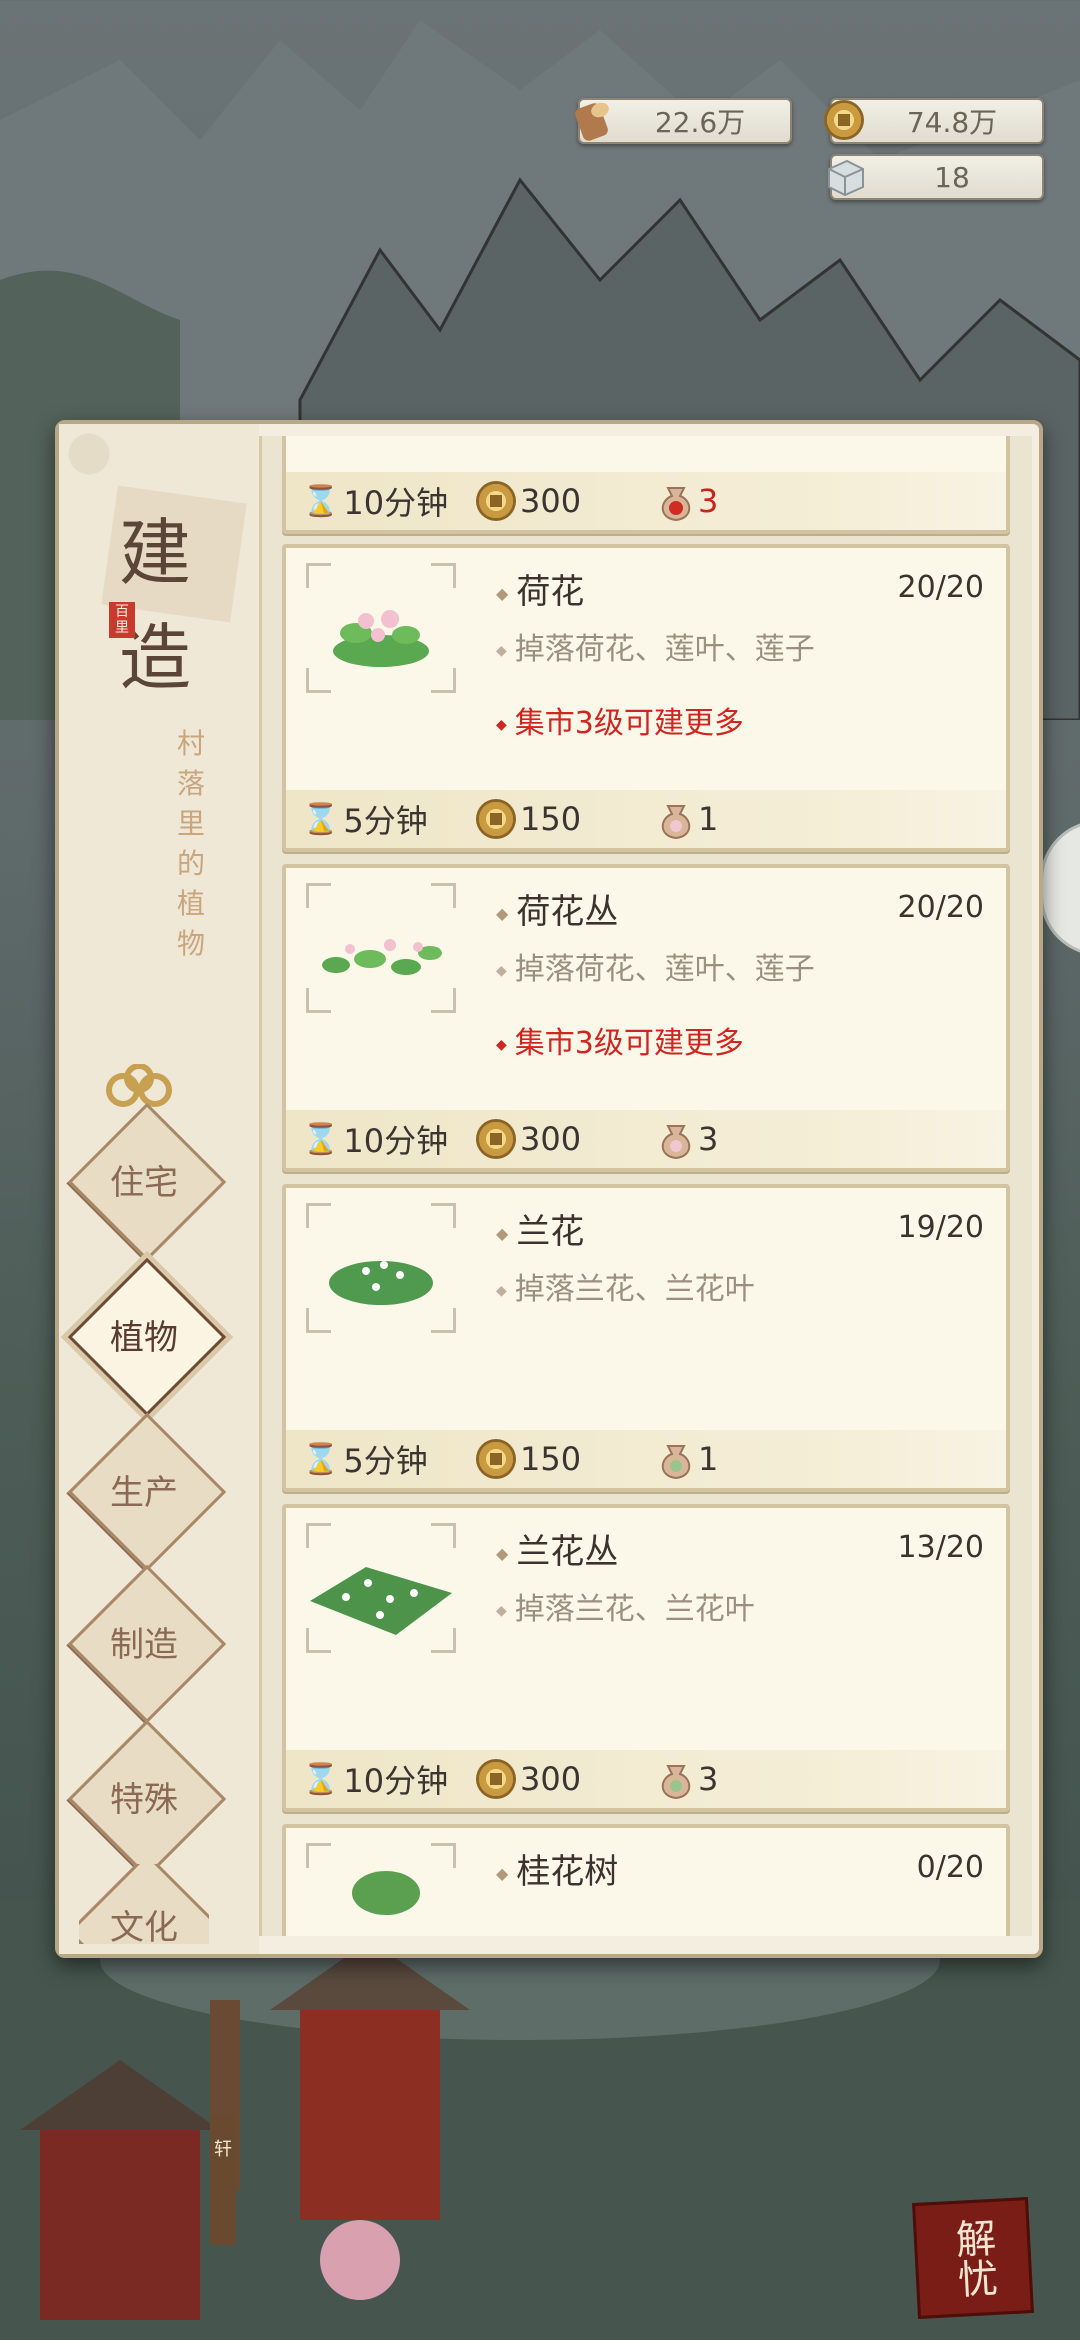  Describe the element at coordinates (700, 122) in the screenshot. I see `wood-value: 22.6万` at that location.